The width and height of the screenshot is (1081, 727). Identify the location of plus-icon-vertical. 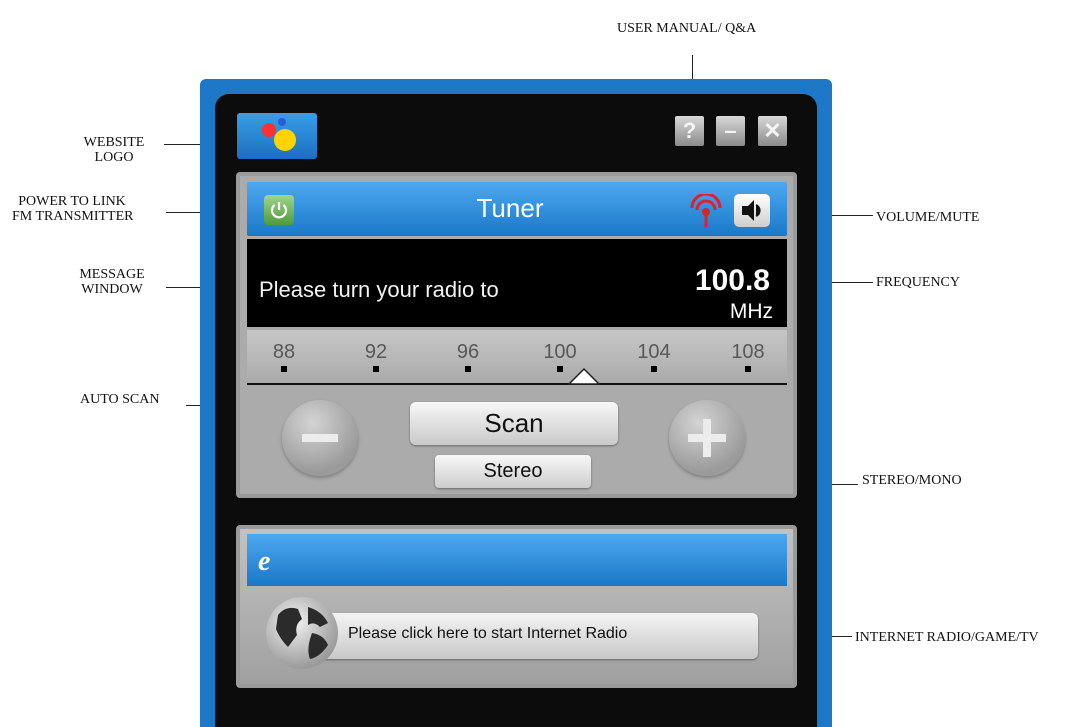
(707, 438).